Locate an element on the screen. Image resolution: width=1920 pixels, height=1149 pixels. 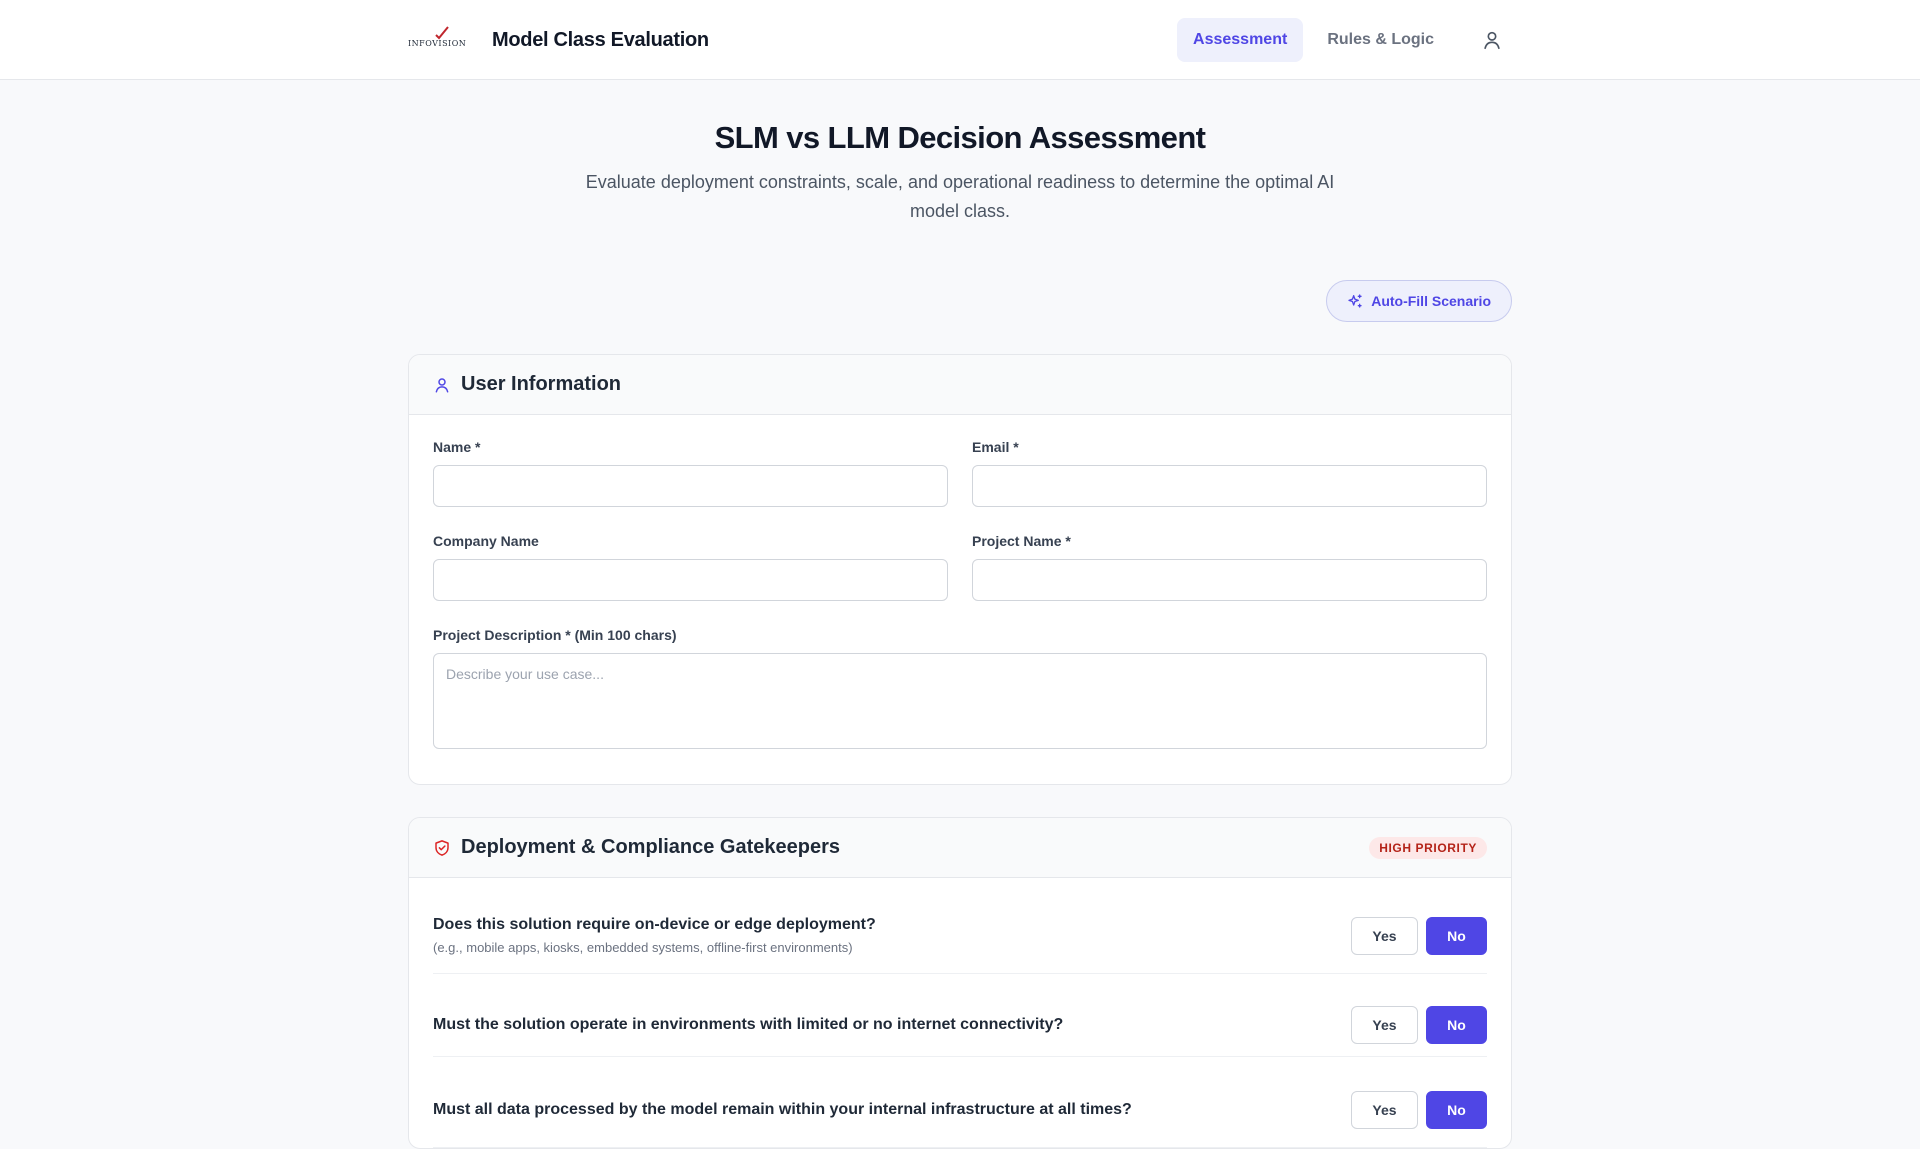
company-name-label: Company Name is located at coordinates (486, 541).